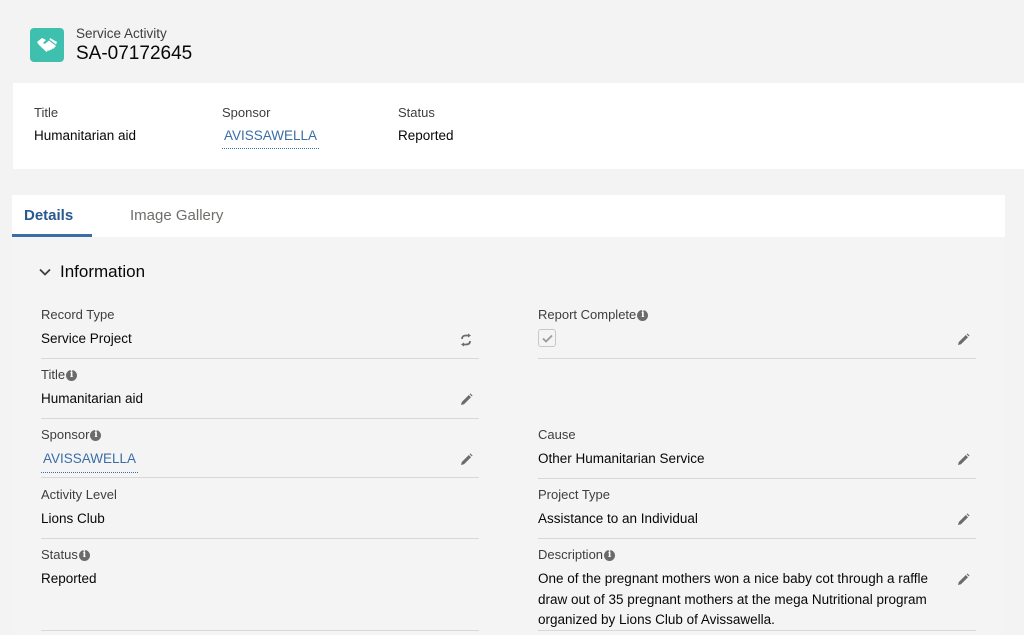  What do you see at coordinates (46, 112) in the screenshot?
I see `highlight-title-label: Title` at bounding box center [46, 112].